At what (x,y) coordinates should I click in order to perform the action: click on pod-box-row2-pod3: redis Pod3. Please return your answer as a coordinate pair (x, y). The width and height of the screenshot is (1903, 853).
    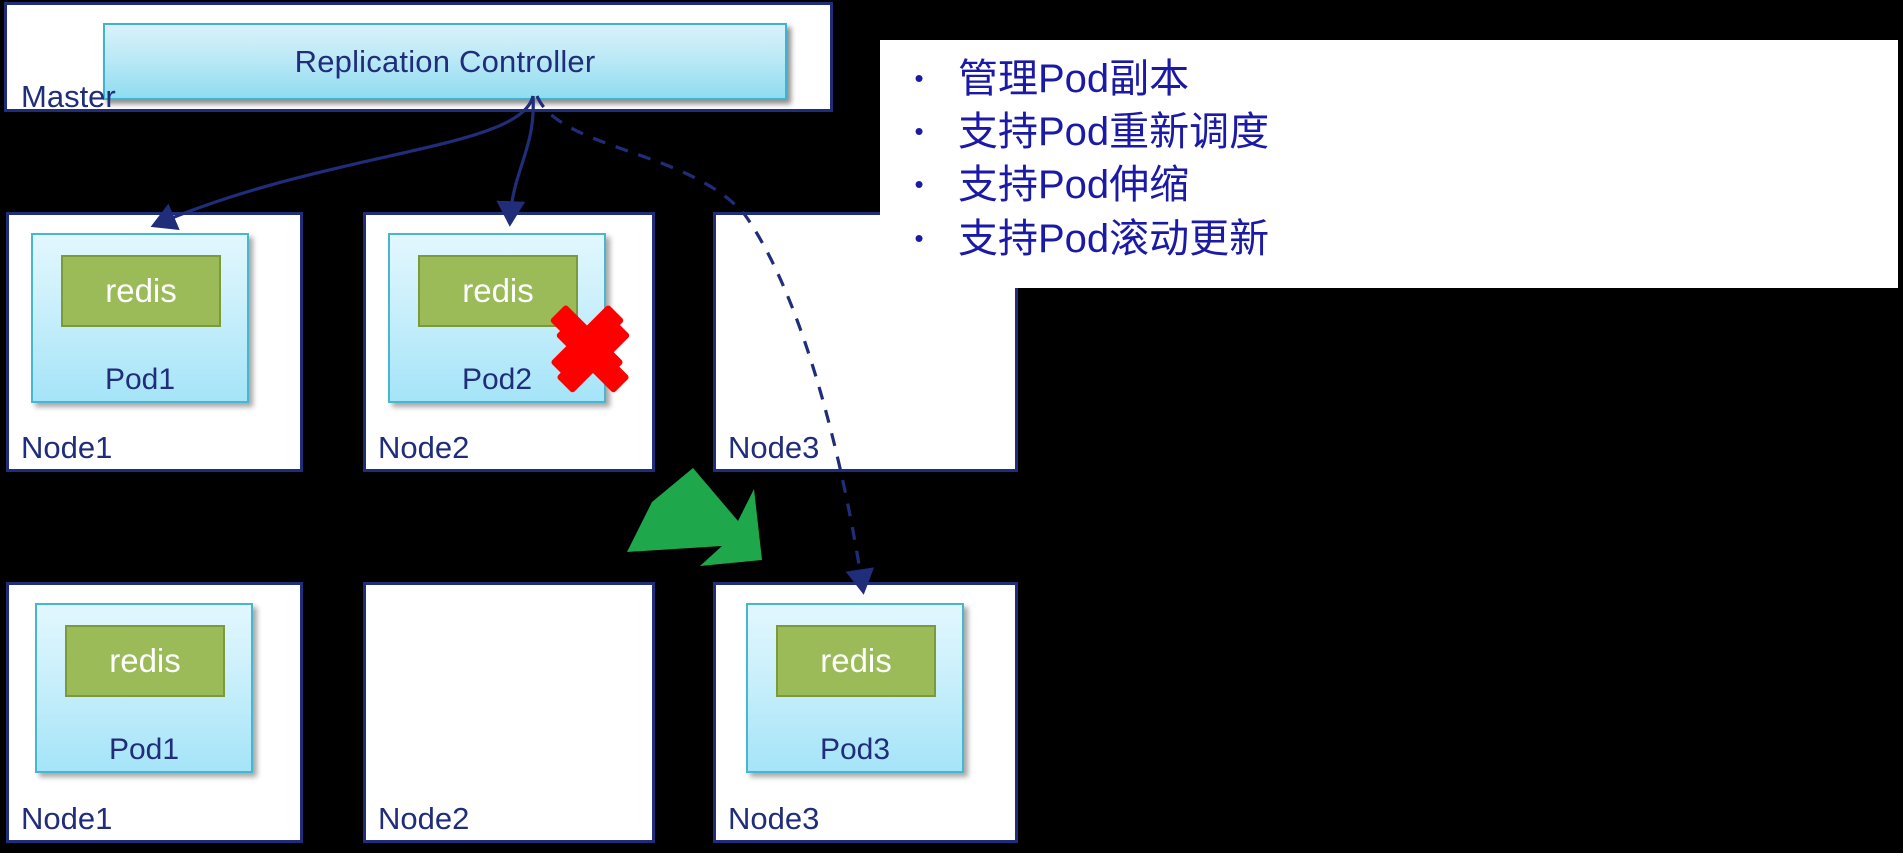
    Looking at the image, I should click on (855, 688).